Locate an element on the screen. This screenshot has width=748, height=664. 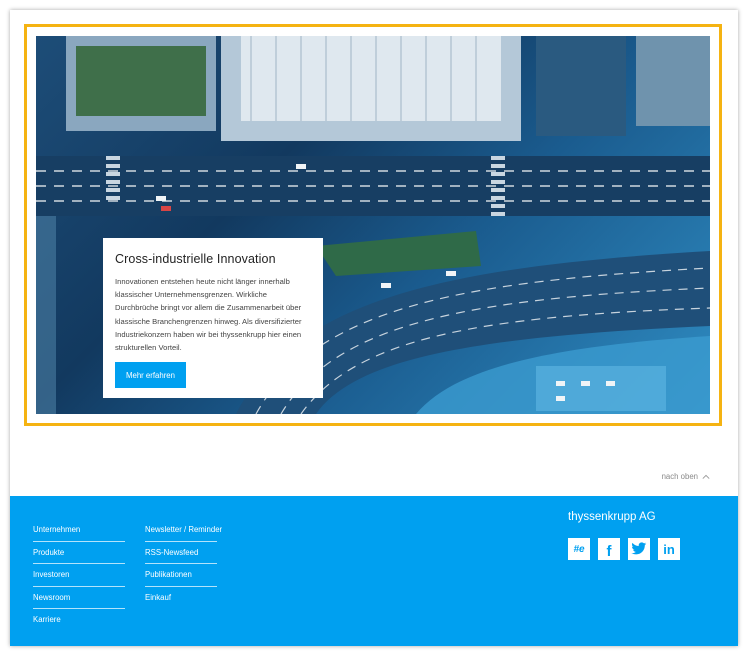
footer-link-newsletter: Newsletter / Reminder is located at coordinates (183, 531).